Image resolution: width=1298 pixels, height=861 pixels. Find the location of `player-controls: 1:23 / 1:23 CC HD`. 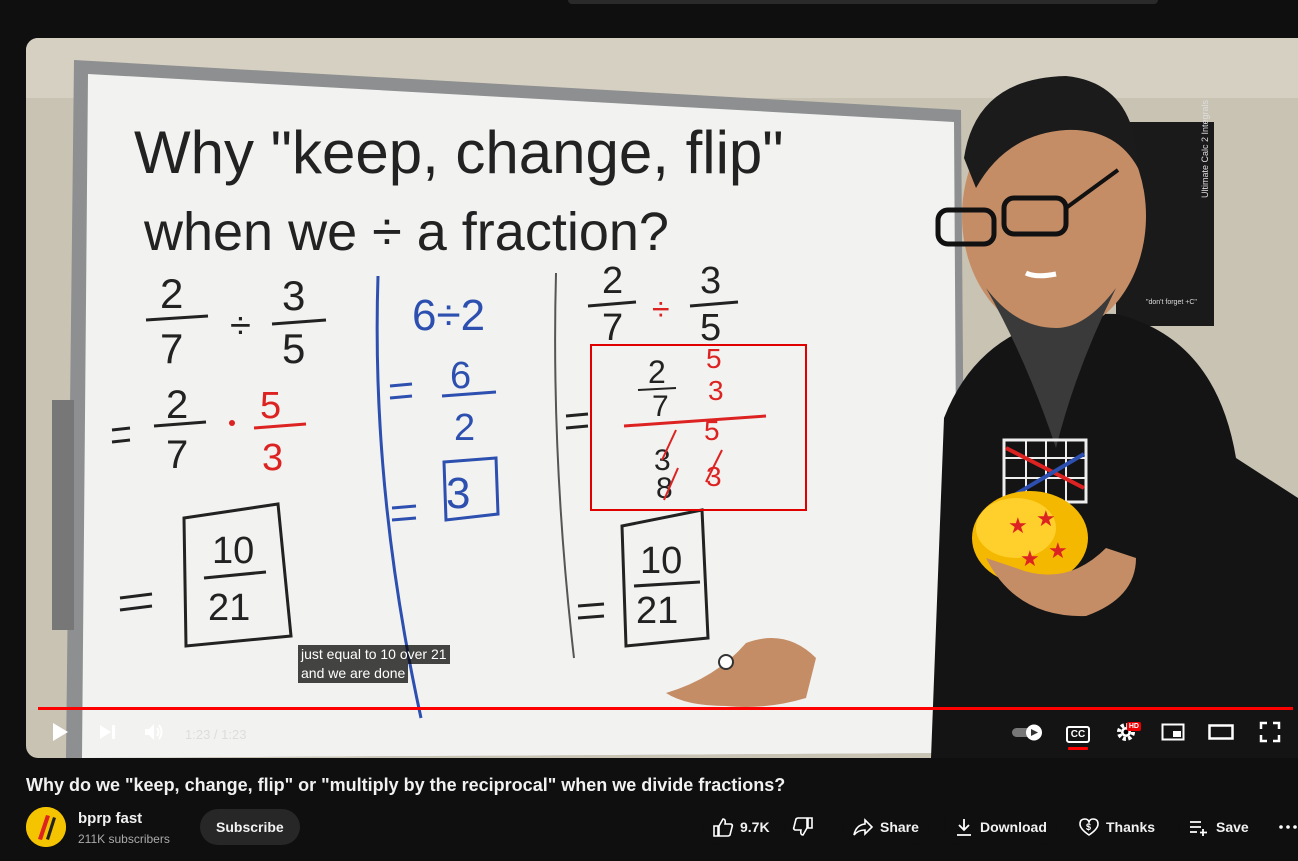

player-controls: 1:23 / 1:23 CC HD is located at coordinates (662, 734).